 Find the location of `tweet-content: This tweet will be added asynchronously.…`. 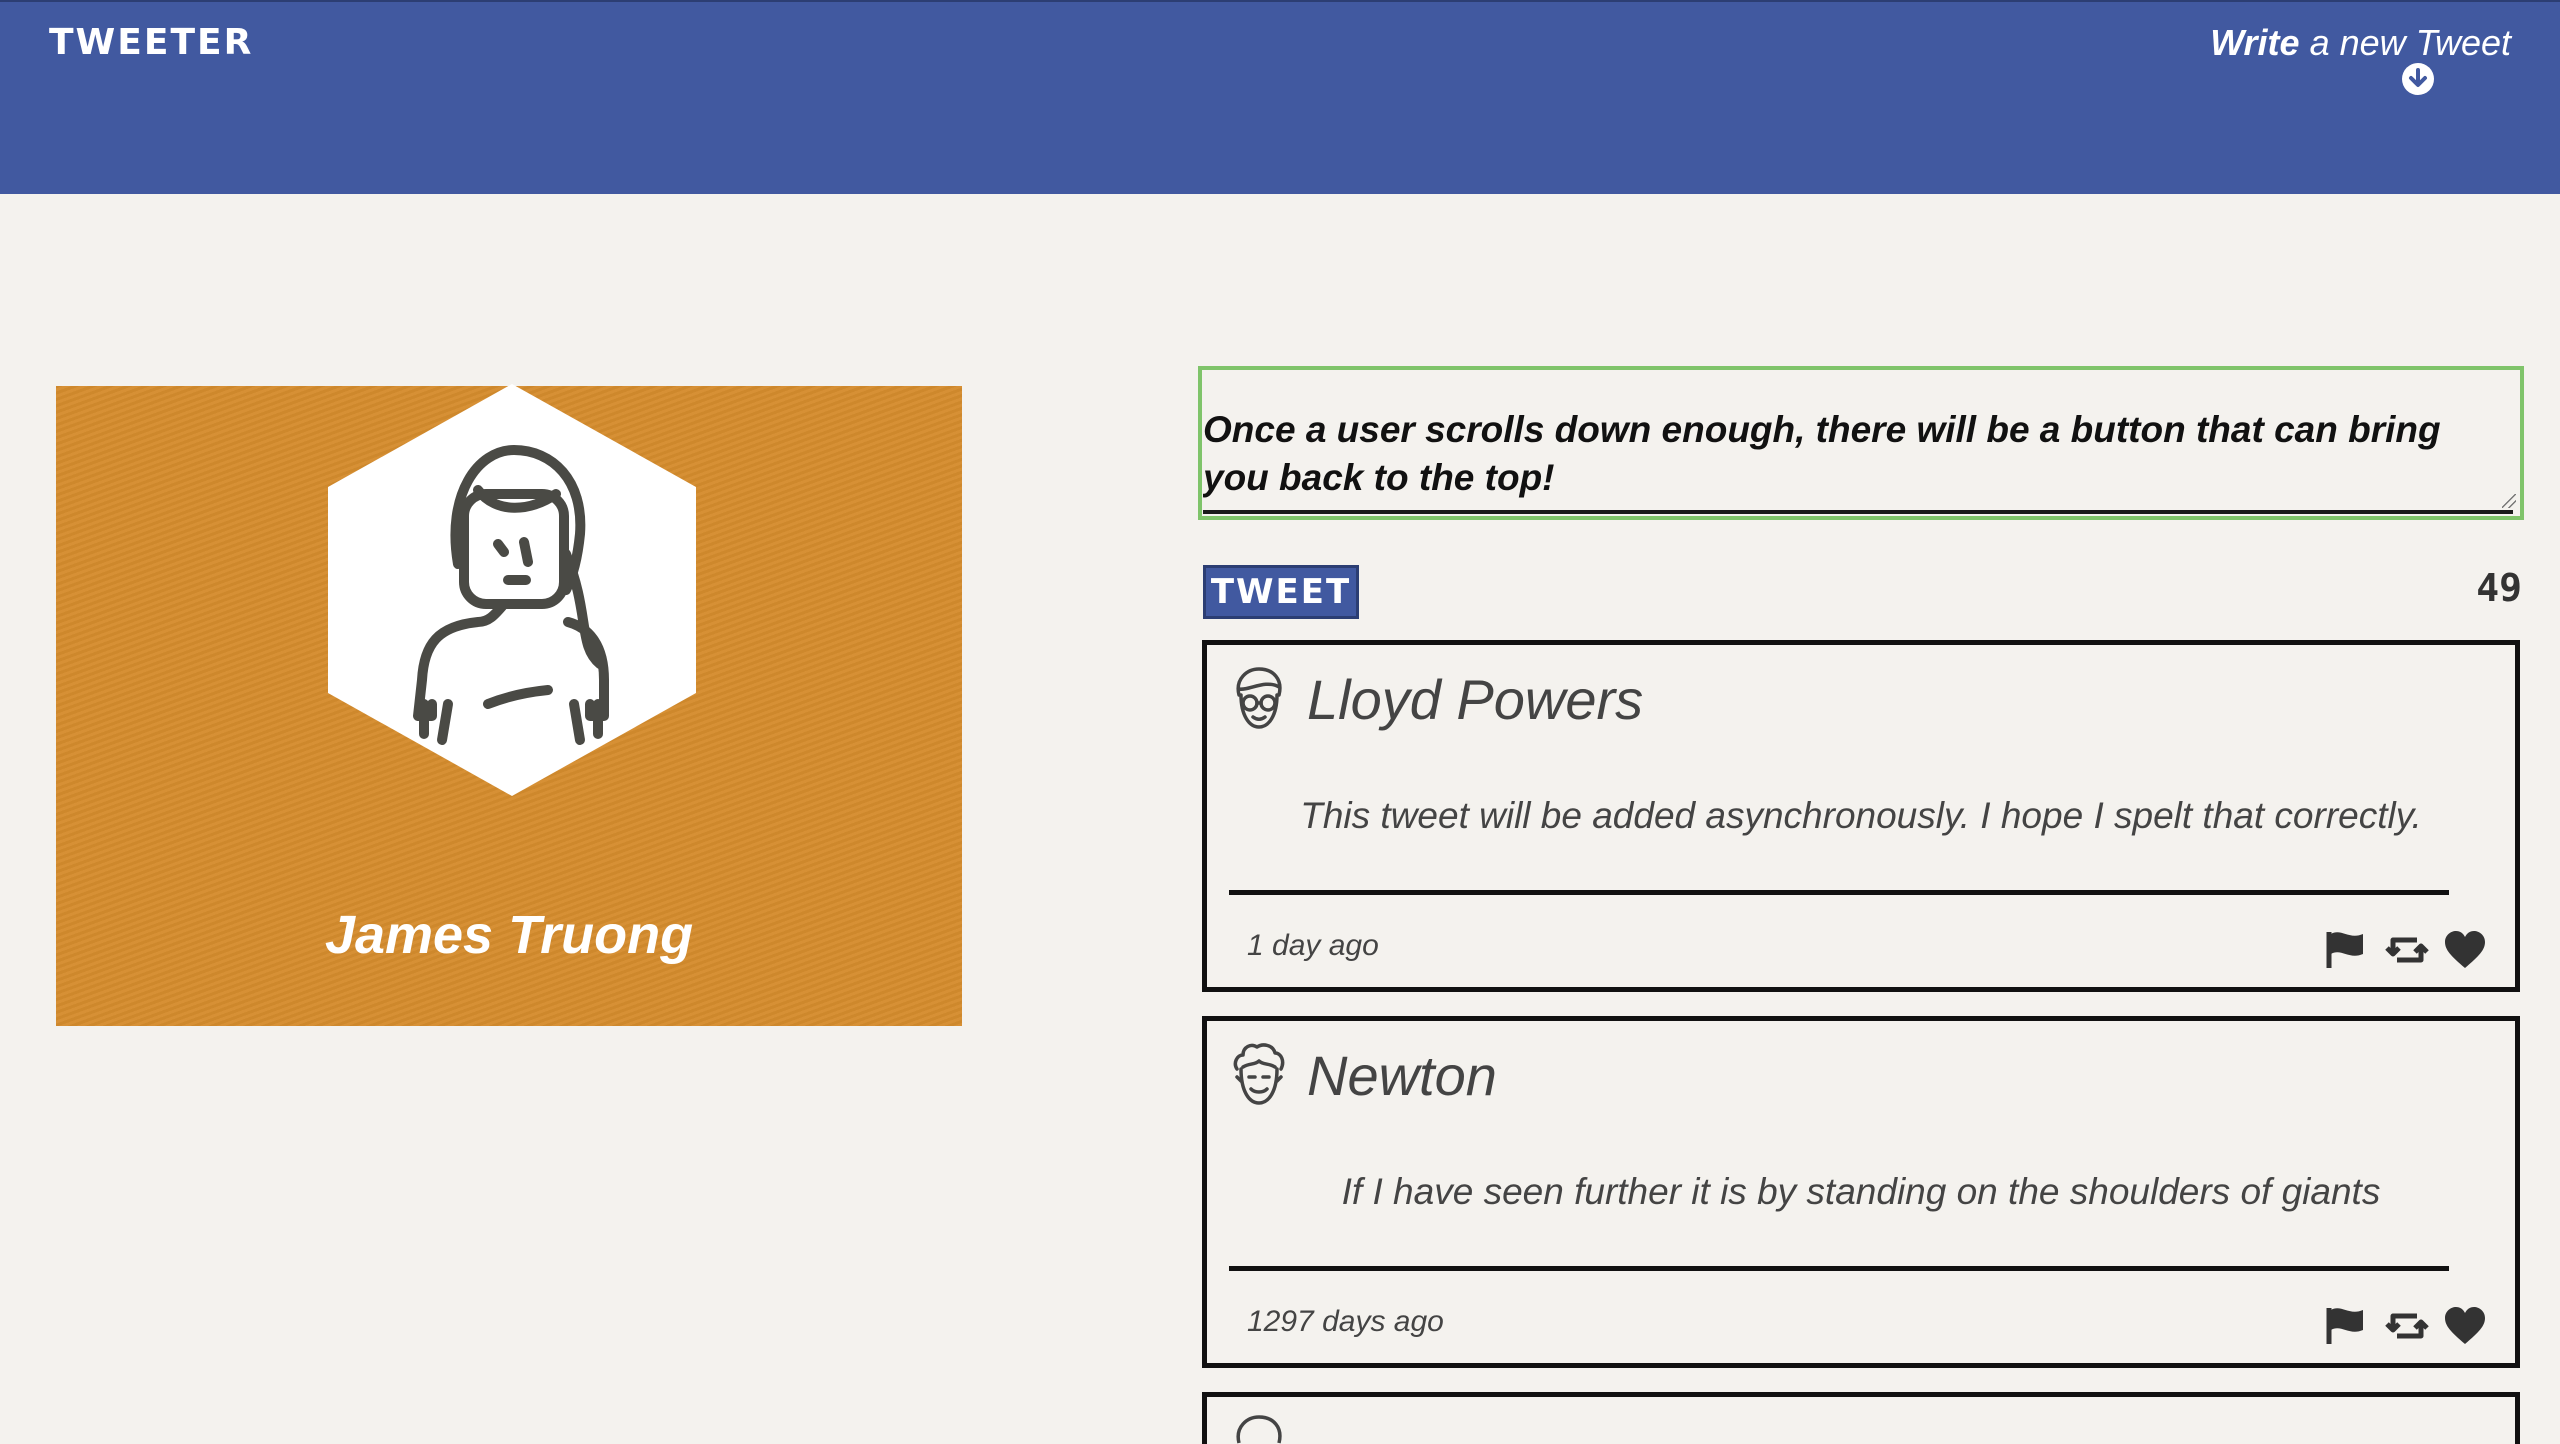

tweet-content: This tweet will be added asynchronously.… is located at coordinates (1861, 815).